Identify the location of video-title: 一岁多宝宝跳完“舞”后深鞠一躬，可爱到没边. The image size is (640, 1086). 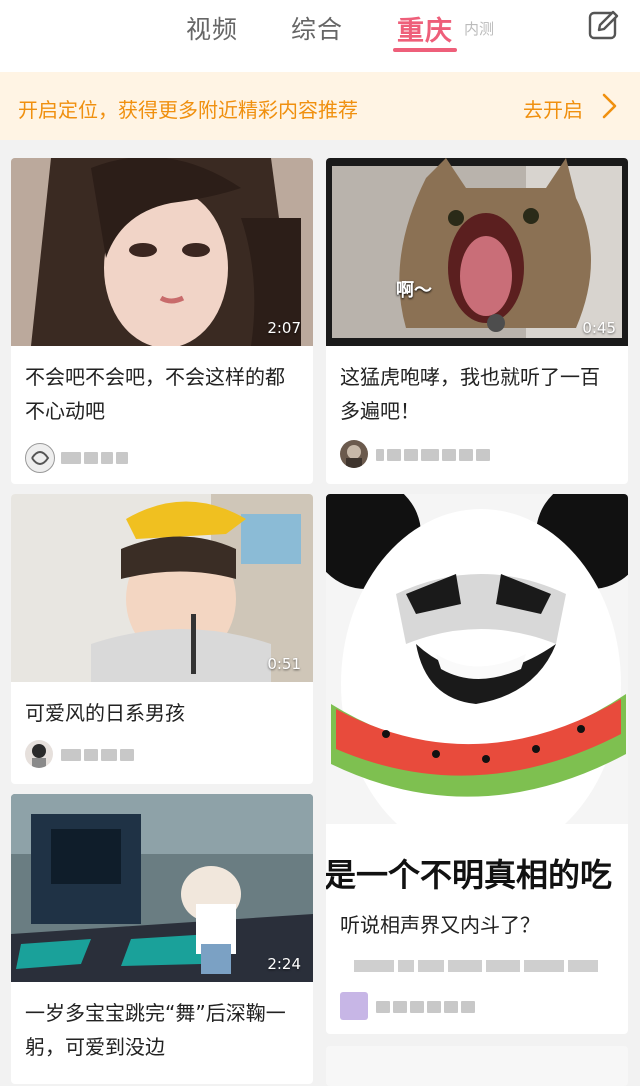
(162, 1030).